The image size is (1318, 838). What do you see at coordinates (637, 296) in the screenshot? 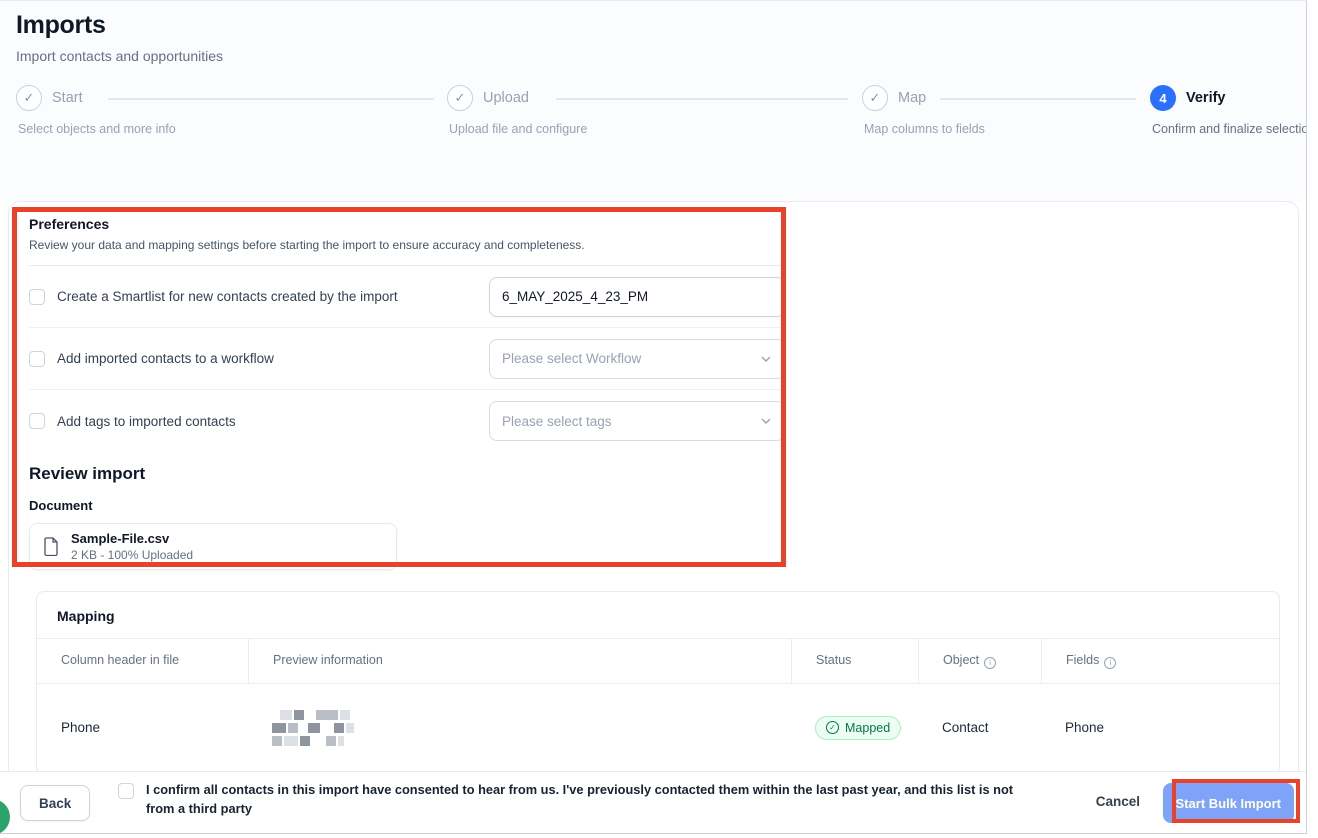
I see `smartlist-name-input` at bounding box center [637, 296].